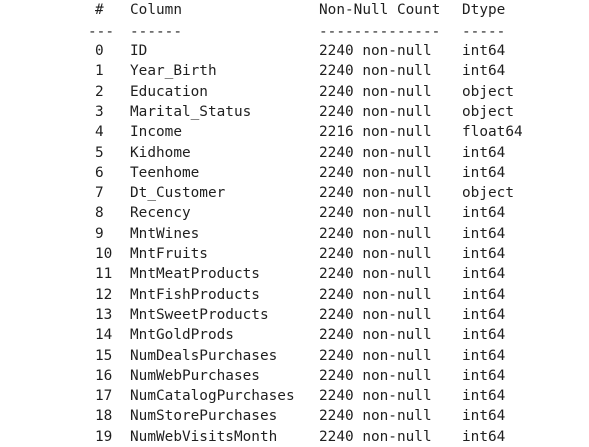  What do you see at coordinates (104, 335) in the screenshot?
I see `row-index: 14` at bounding box center [104, 335].